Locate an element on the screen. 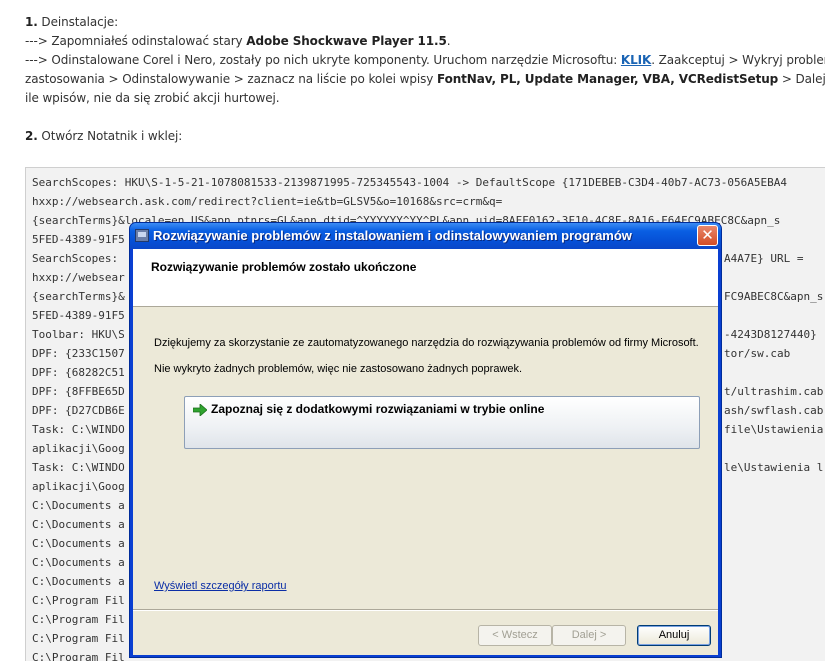  close-icon: ✕ is located at coordinates (707, 235).